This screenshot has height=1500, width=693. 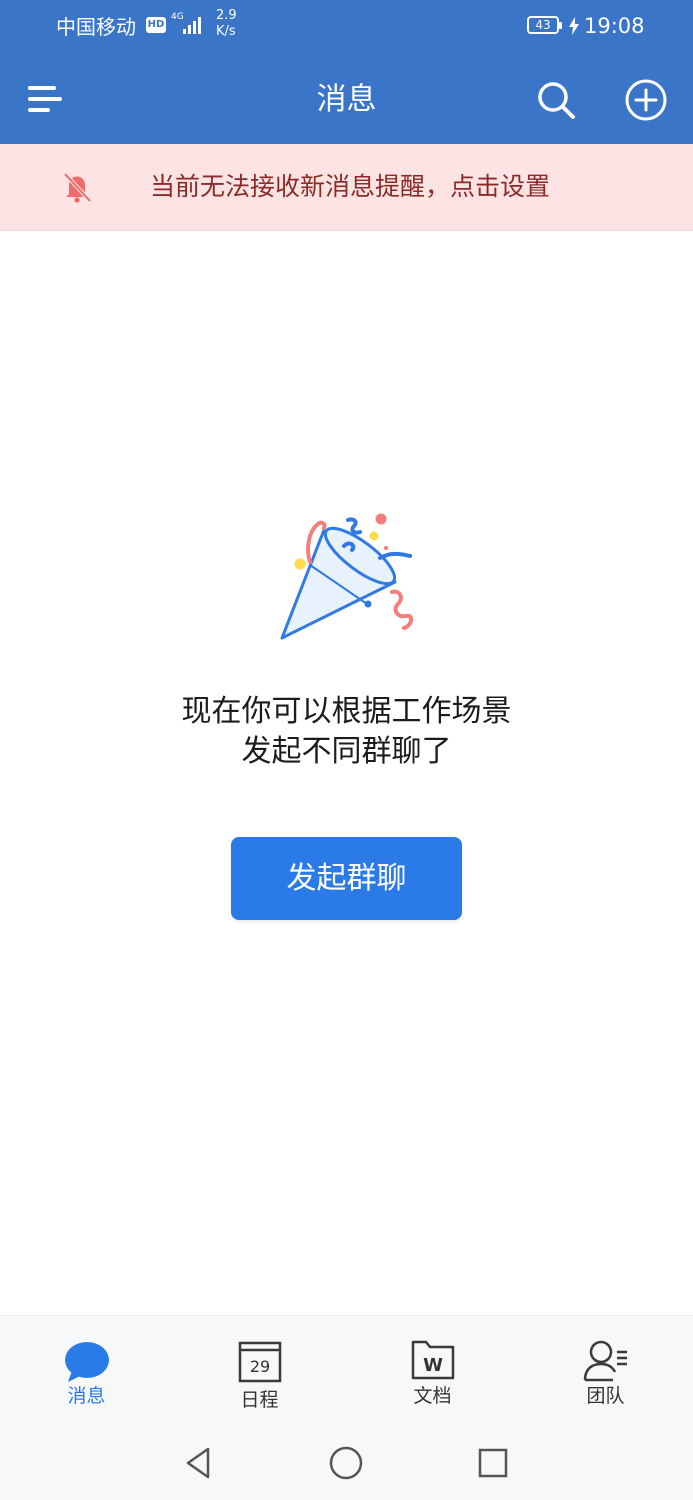 I want to click on party-popper-icon, so click(x=346, y=576).